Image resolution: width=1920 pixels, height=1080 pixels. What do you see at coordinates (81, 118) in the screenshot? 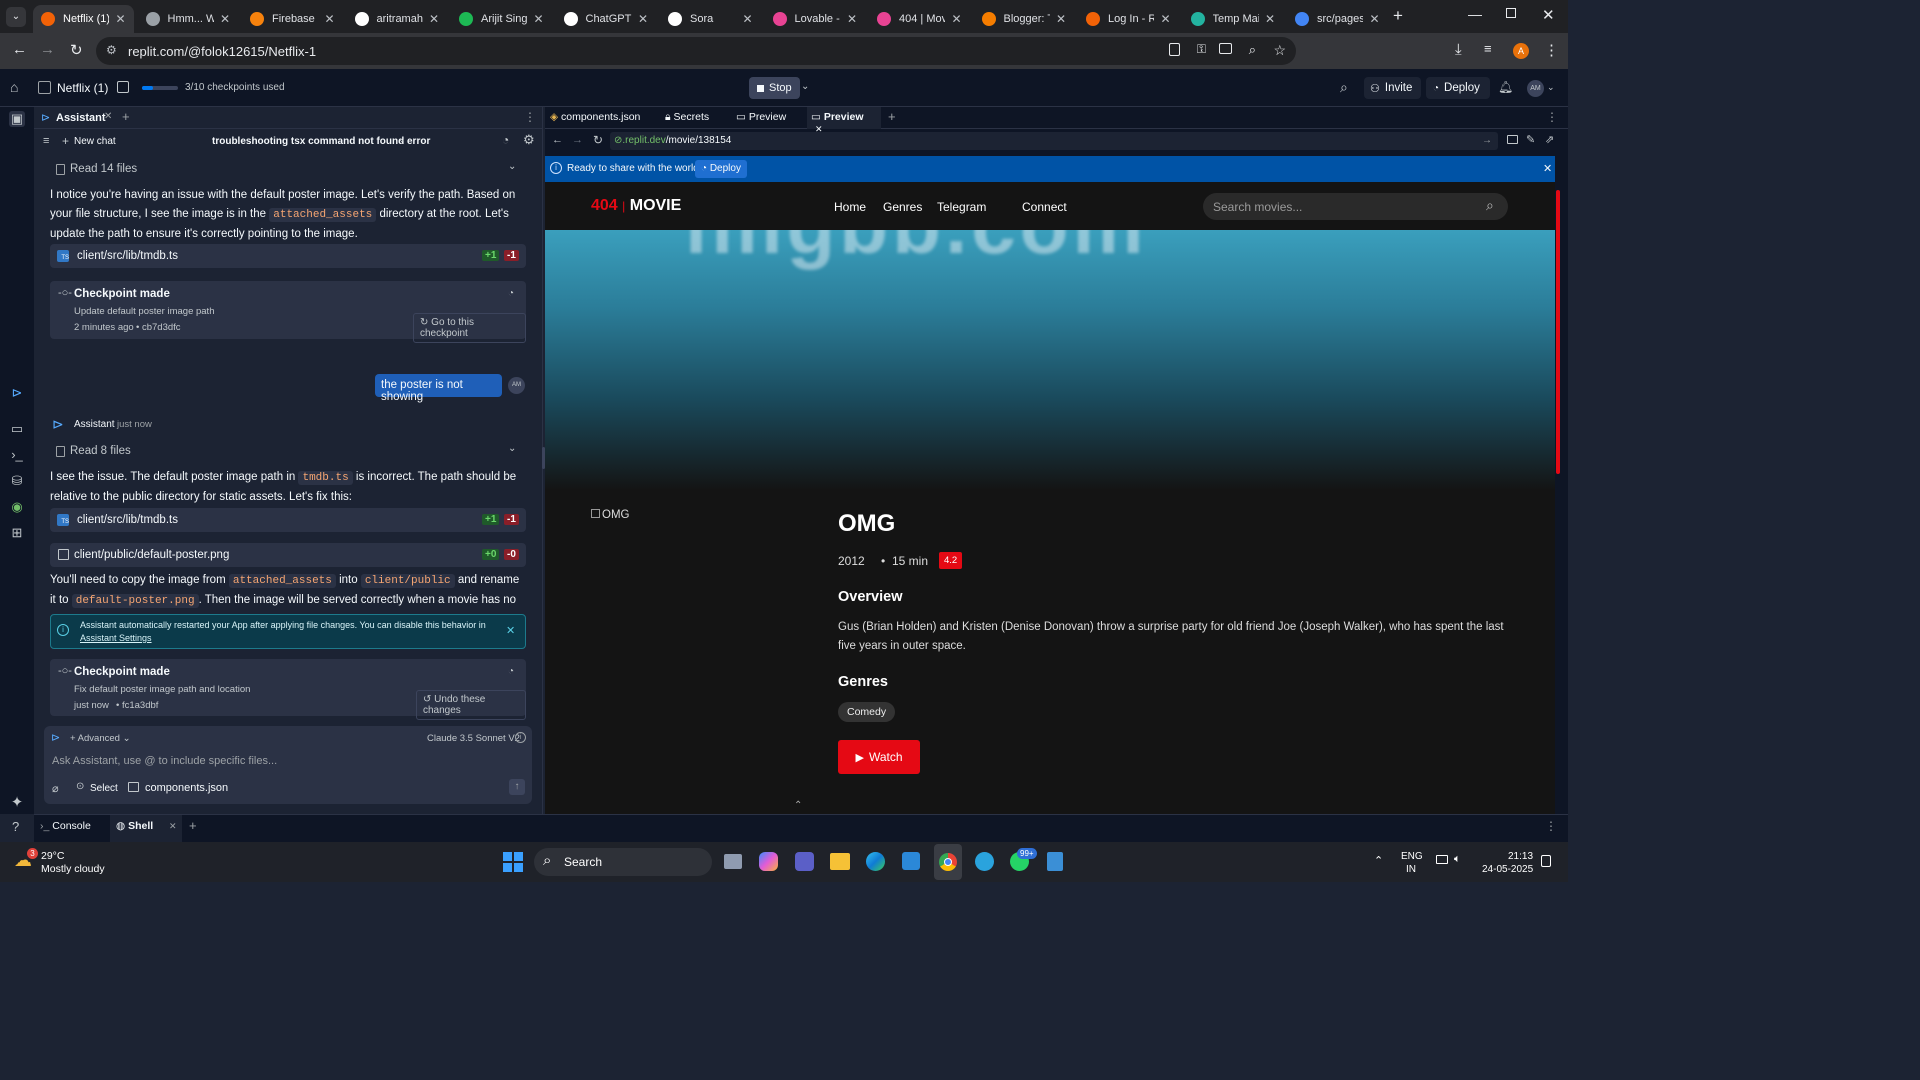
I see `assistant-tab: Assistant` at bounding box center [81, 118].